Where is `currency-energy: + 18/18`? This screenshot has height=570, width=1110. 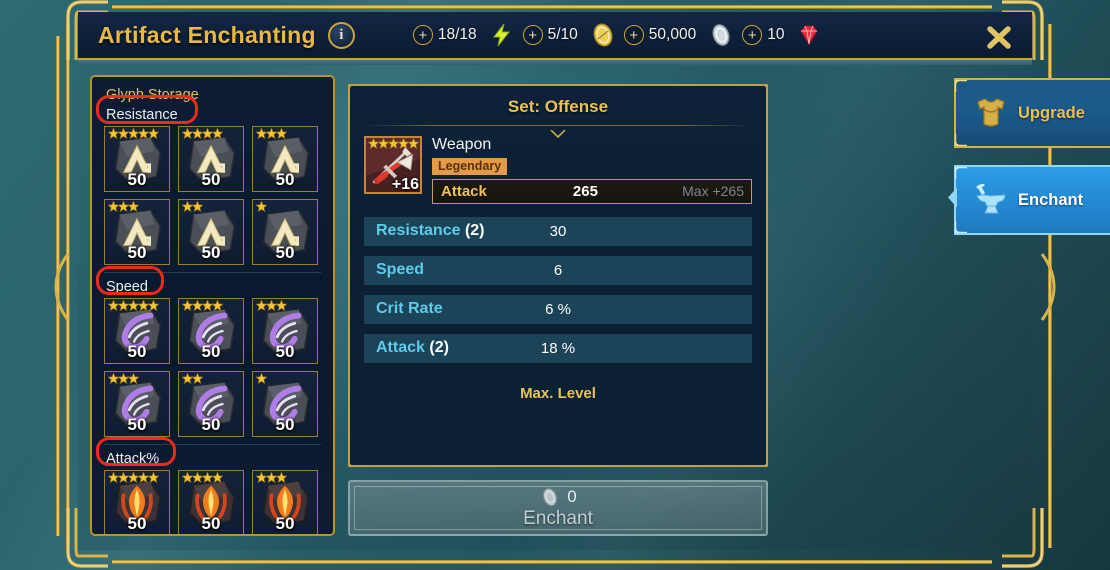 currency-energy: + 18/18 is located at coordinates (467, 35).